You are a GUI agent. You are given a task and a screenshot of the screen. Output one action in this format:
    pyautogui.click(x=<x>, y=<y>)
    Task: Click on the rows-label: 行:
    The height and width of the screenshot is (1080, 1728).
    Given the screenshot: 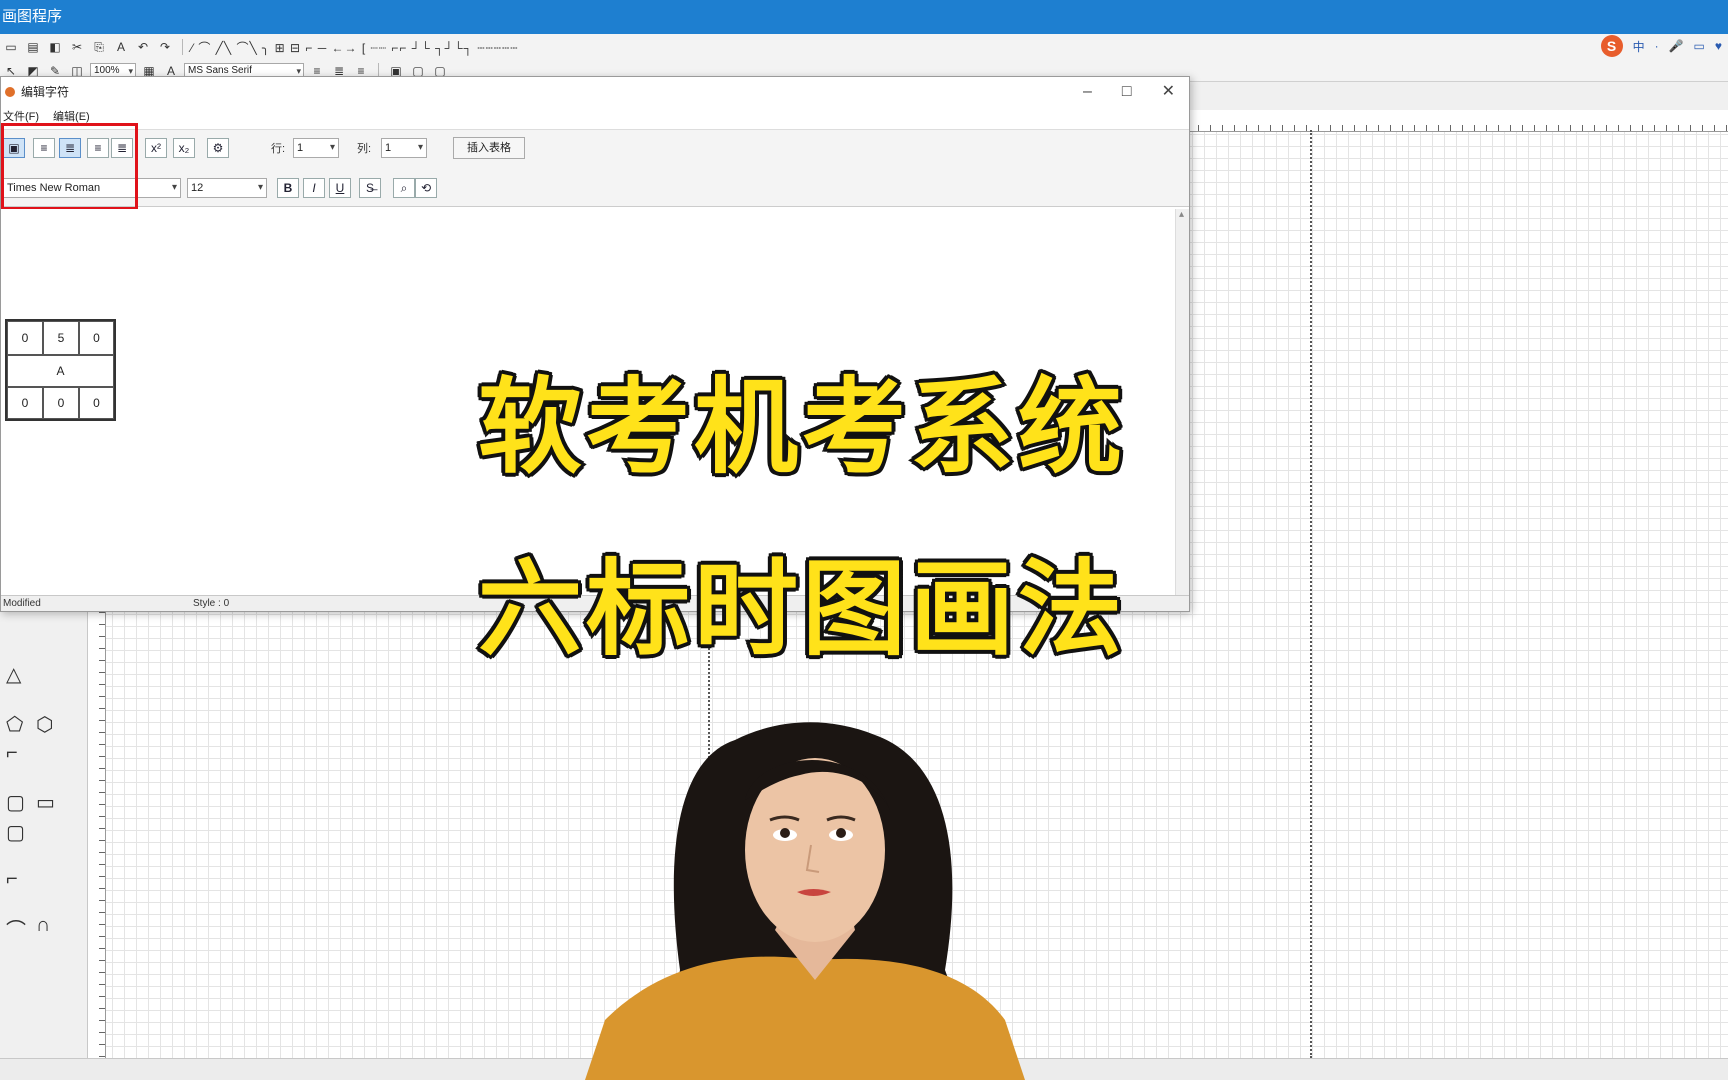 What is the action you would take?
    pyautogui.click(x=278, y=149)
    